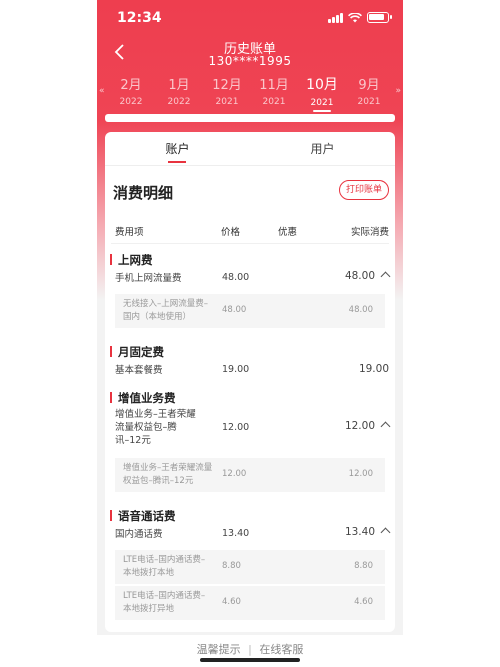 This screenshot has height=667, width=500. What do you see at coordinates (250, 352) in the screenshot?
I see `category-header: 月固定费` at bounding box center [250, 352].